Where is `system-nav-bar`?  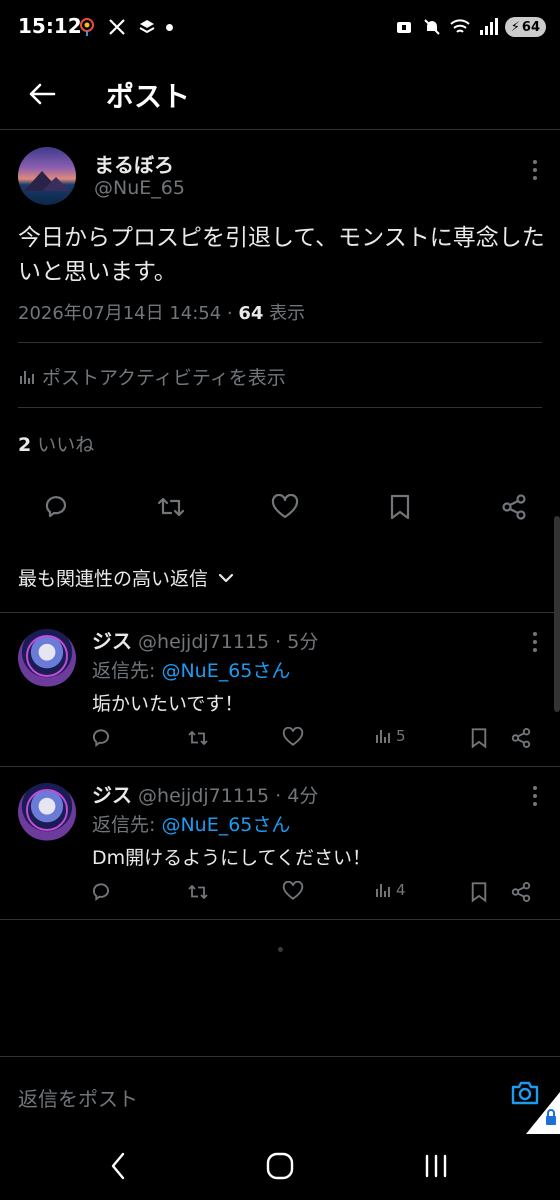
system-nav-bar is located at coordinates (280, 1167).